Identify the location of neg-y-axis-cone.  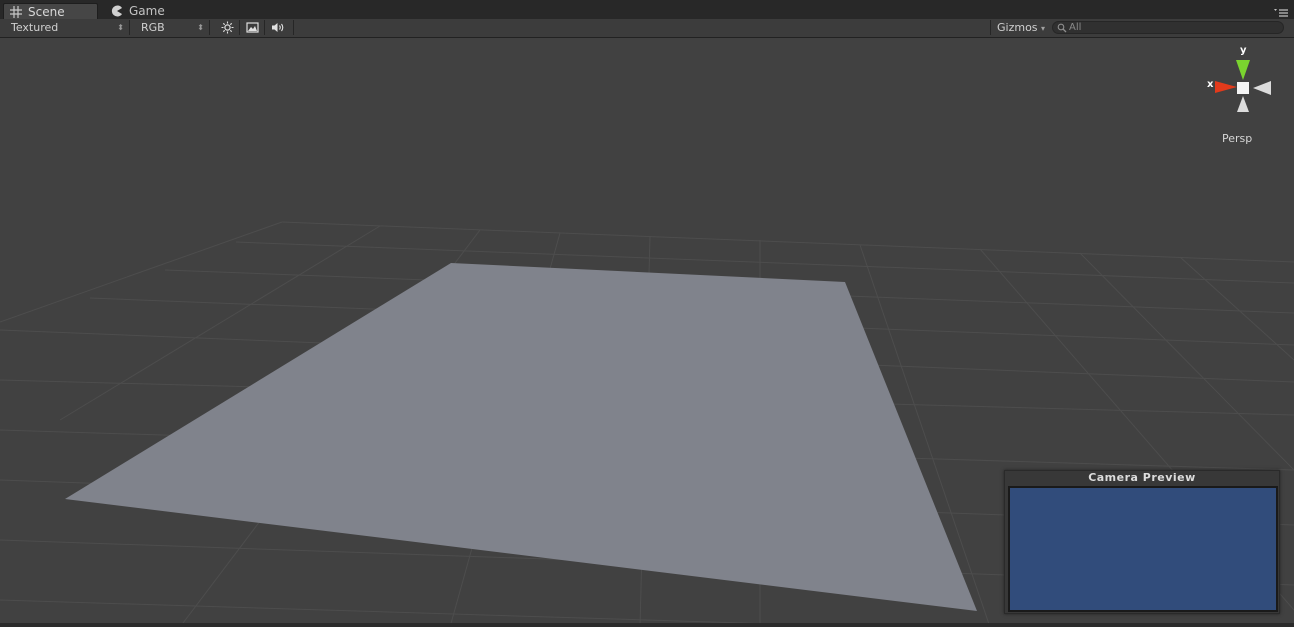
(1243, 104).